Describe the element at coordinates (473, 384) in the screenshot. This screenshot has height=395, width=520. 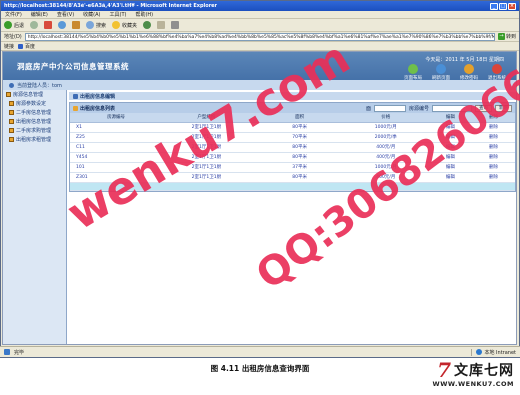
I see `logo-url: WWW.WENKU7.COM` at that location.